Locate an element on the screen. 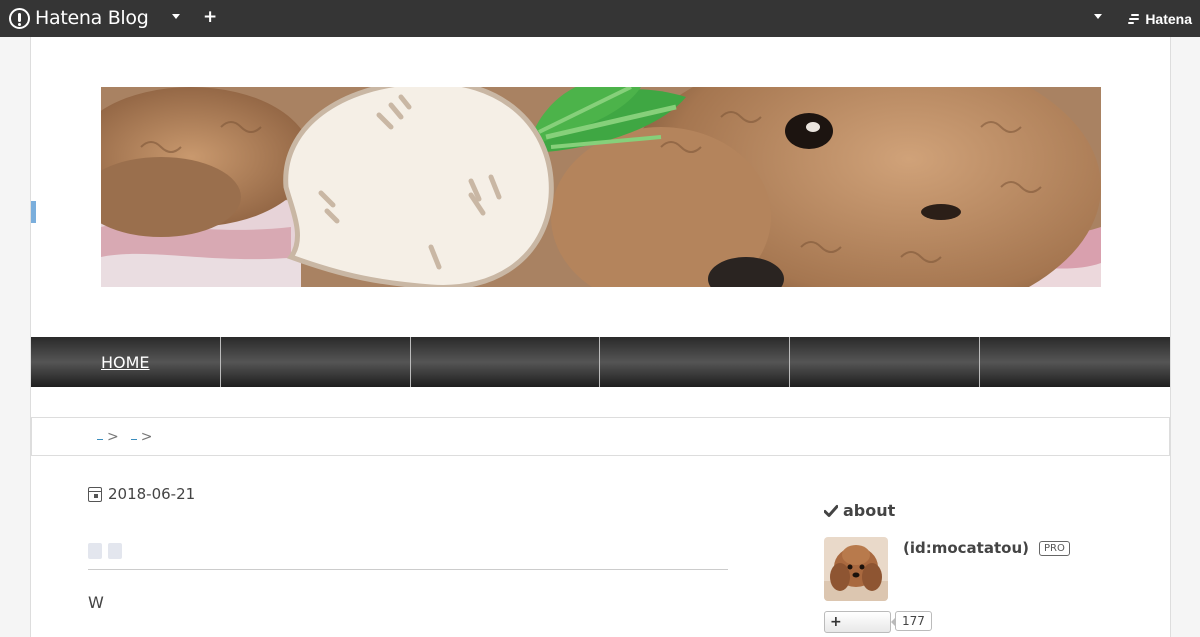  left-accent-marker is located at coordinates (33, 212).